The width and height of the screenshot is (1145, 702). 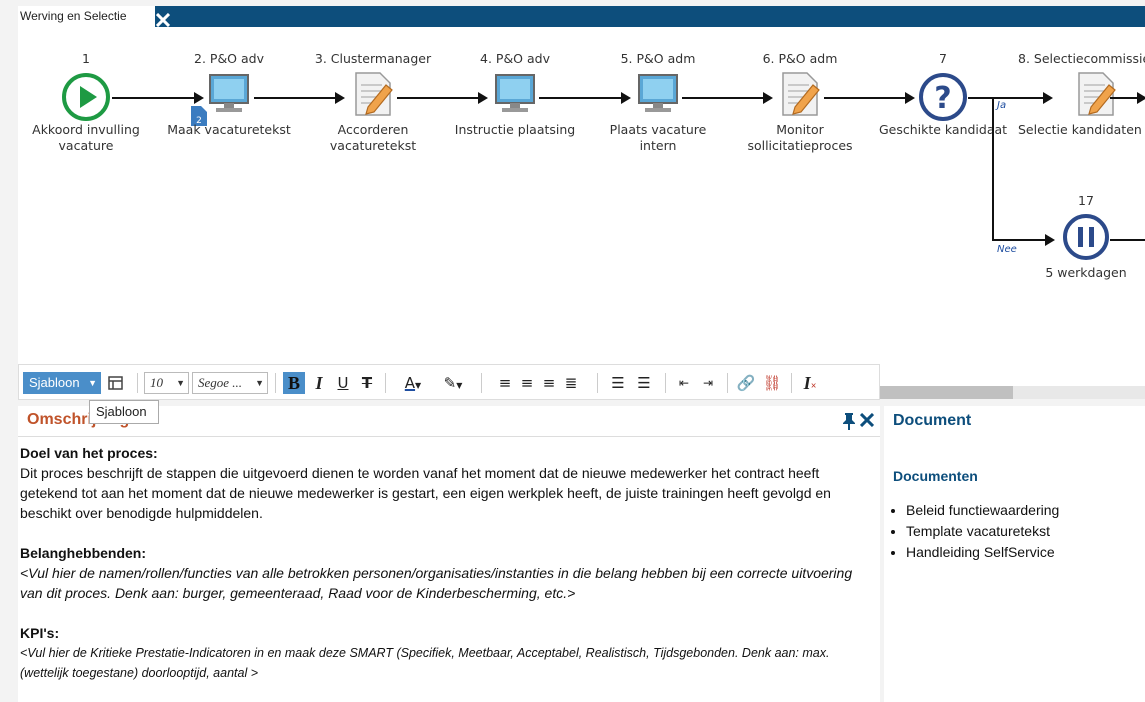 I want to click on align-left-icon: ≡, so click(x=505, y=383).